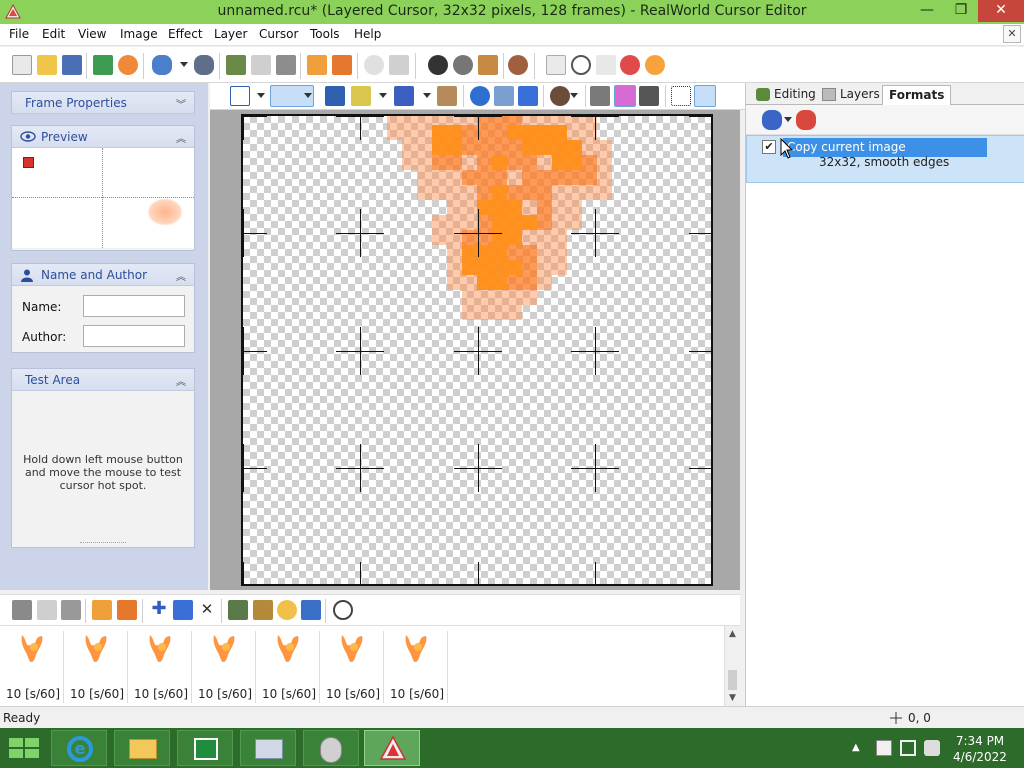 This screenshot has width=1024, height=768. Describe the element at coordinates (278, 34) in the screenshot. I see `menu-cursor: Cursor` at that location.